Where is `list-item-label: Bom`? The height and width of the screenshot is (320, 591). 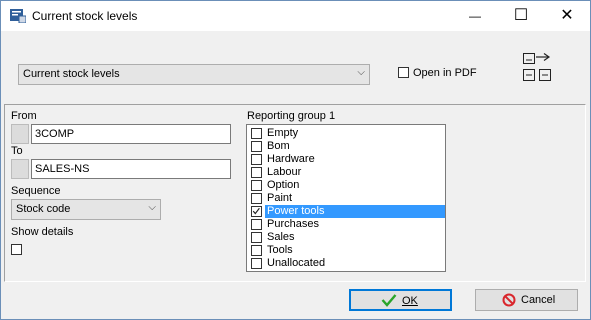 list-item-label: Bom is located at coordinates (278, 146).